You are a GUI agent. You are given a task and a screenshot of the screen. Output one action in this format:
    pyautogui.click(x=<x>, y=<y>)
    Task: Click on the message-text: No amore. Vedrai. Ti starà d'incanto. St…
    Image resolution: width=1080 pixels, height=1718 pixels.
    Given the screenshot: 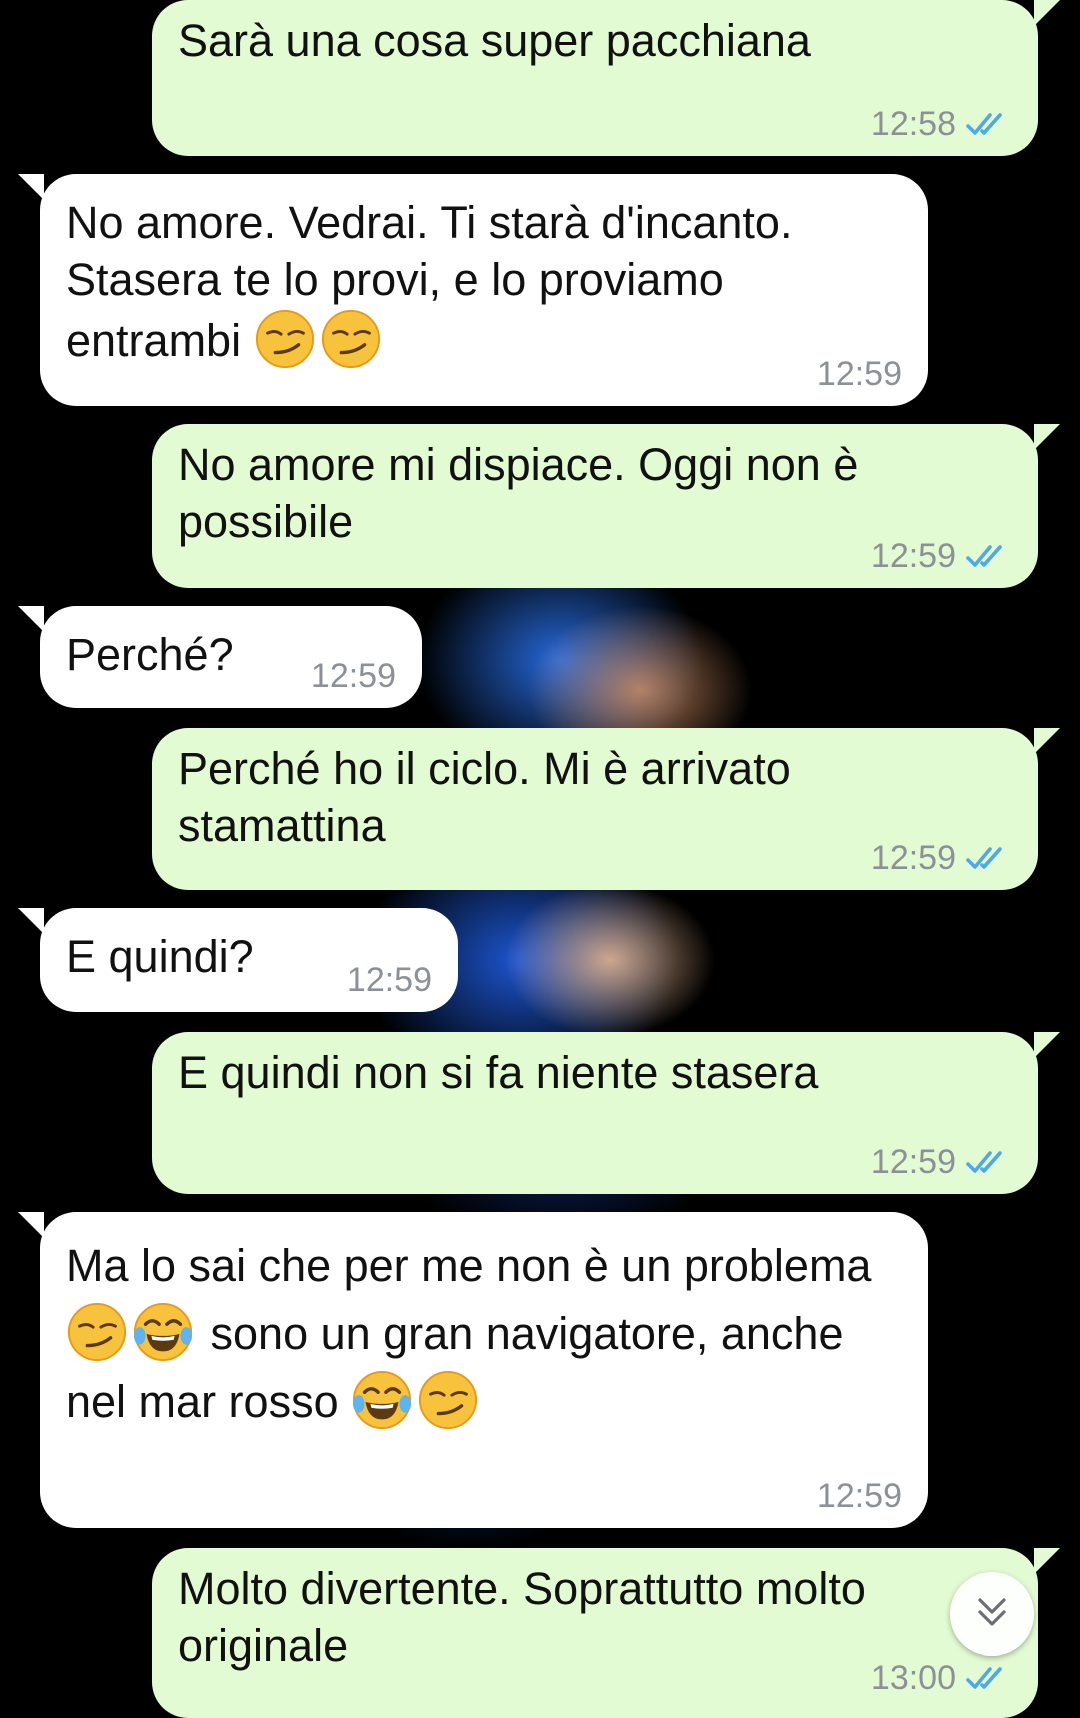 What is the action you would take?
    pyautogui.click(x=429, y=281)
    